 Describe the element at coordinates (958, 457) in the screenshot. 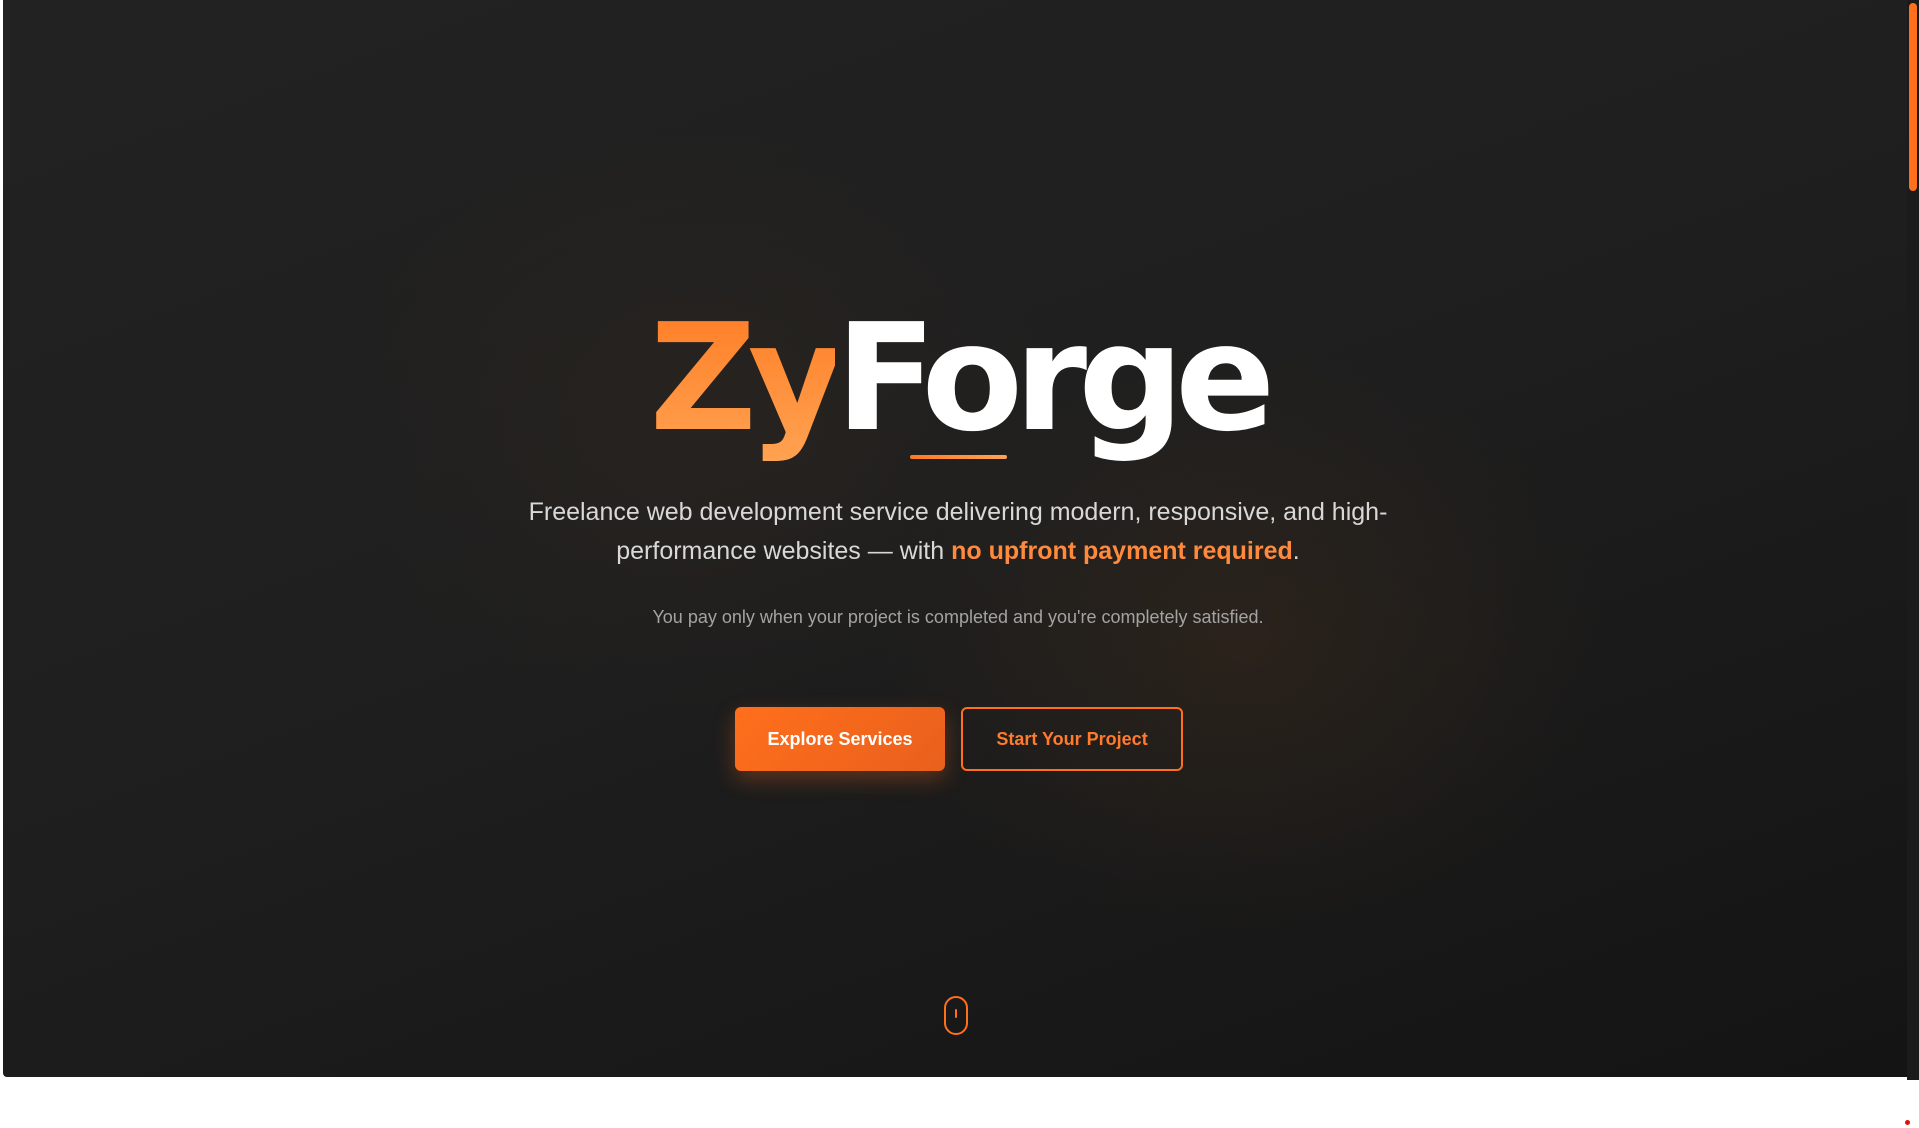

I see `logo-underline` at that location.